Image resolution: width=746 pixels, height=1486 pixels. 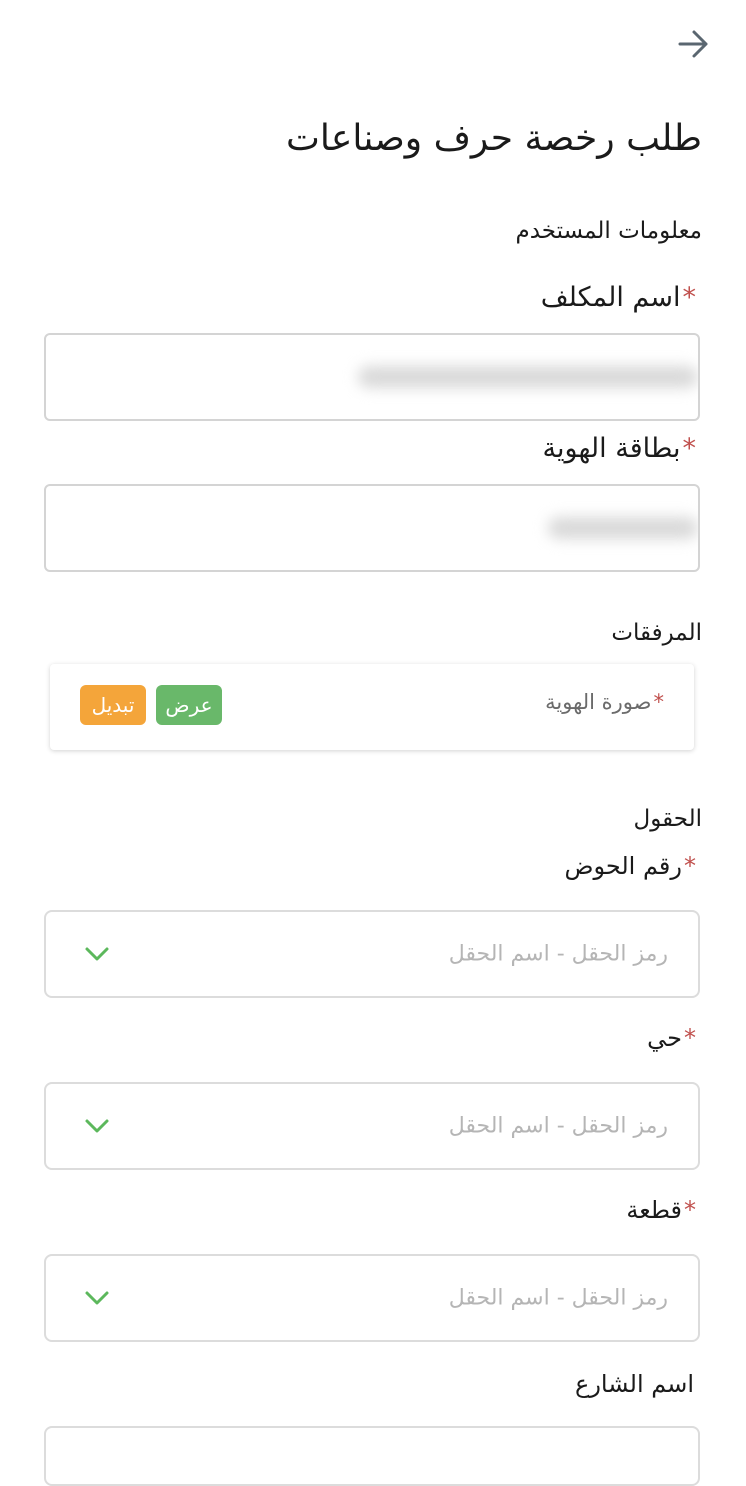 I want to click on district-label: *حي, so click(x=671, y=1038).